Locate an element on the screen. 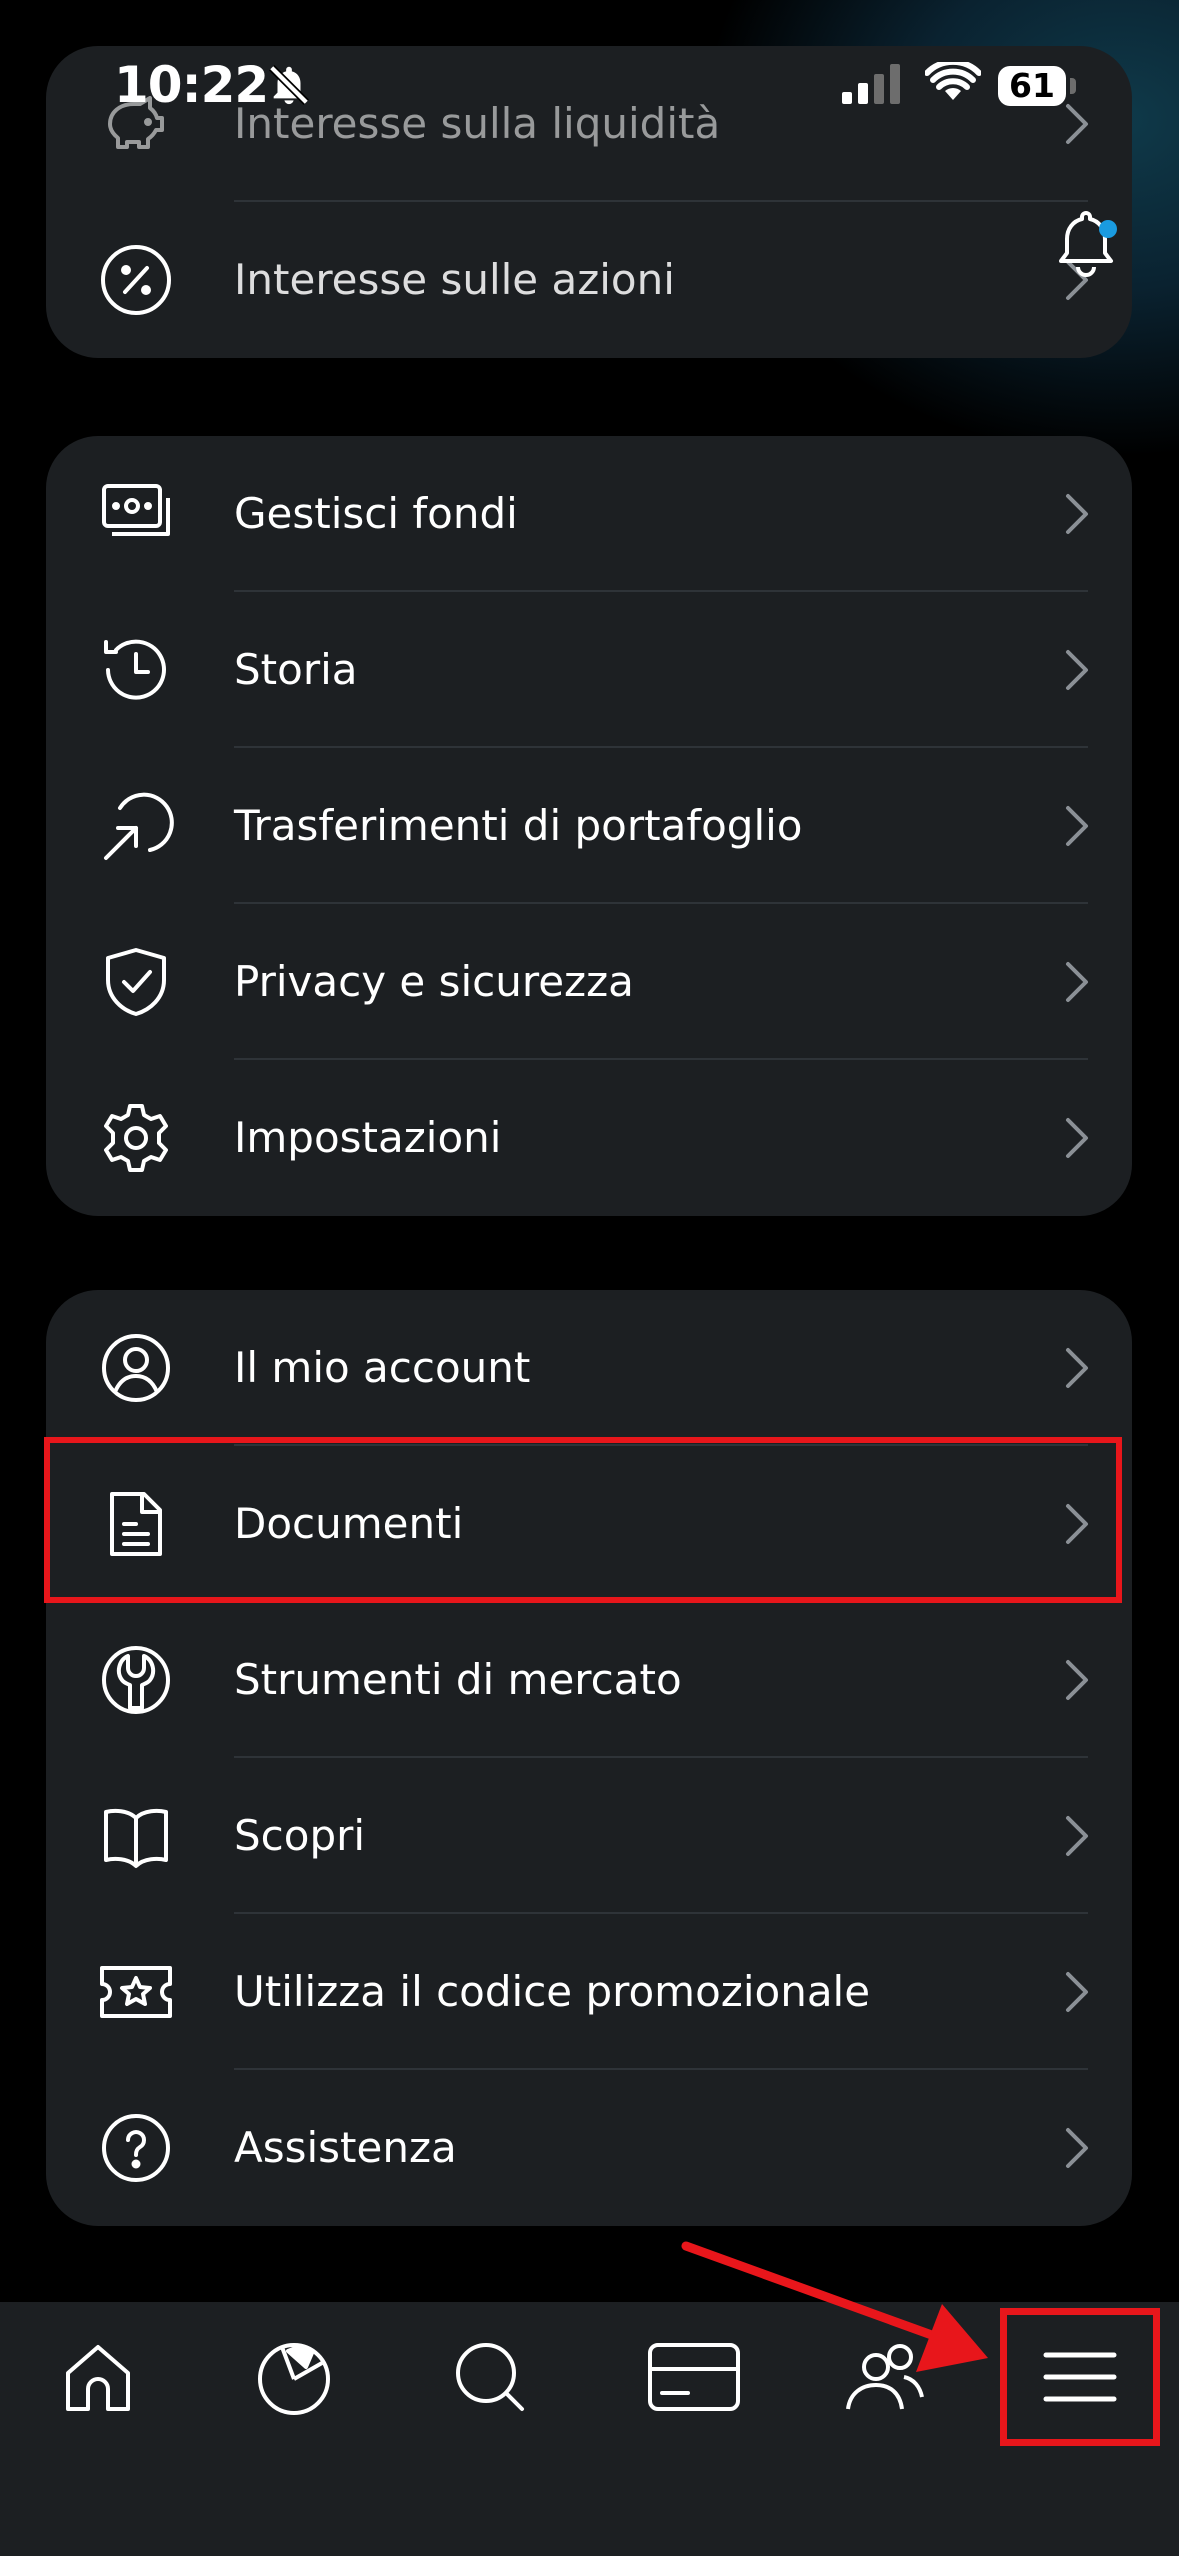  menu-item-label: Il mio account is located at coordinates (382, 1367).